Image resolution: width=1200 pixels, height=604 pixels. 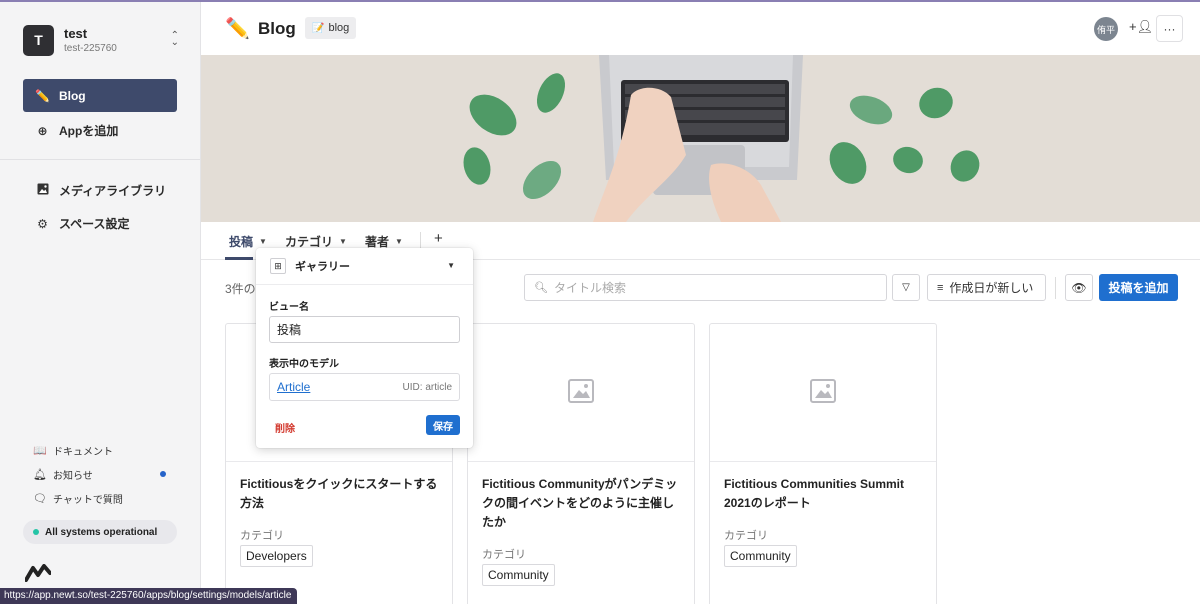 What do you see at coordinates (438, 238) in the screenshot?
I see `add-model-icon: +` at bounding box center [438, 238].